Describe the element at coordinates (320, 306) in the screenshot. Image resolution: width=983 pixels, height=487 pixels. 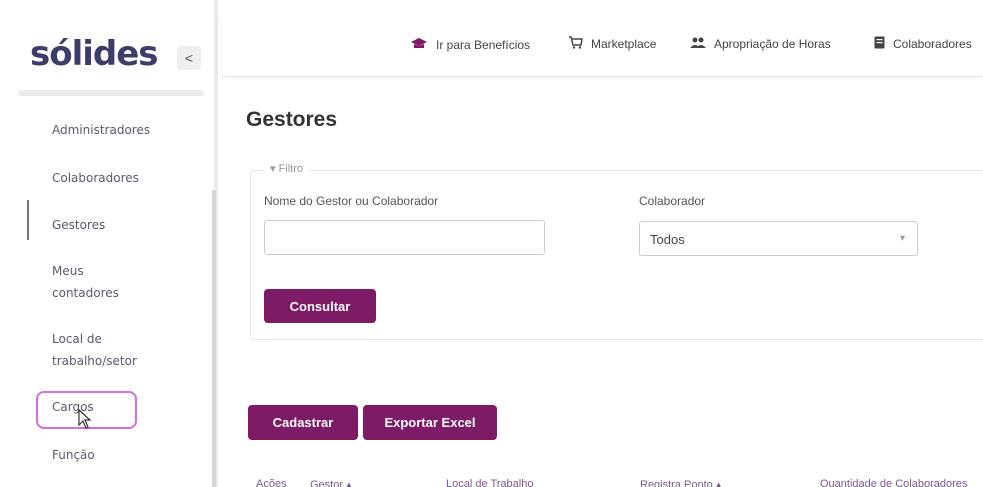
I see `consultar-button: Consultar` at that location.